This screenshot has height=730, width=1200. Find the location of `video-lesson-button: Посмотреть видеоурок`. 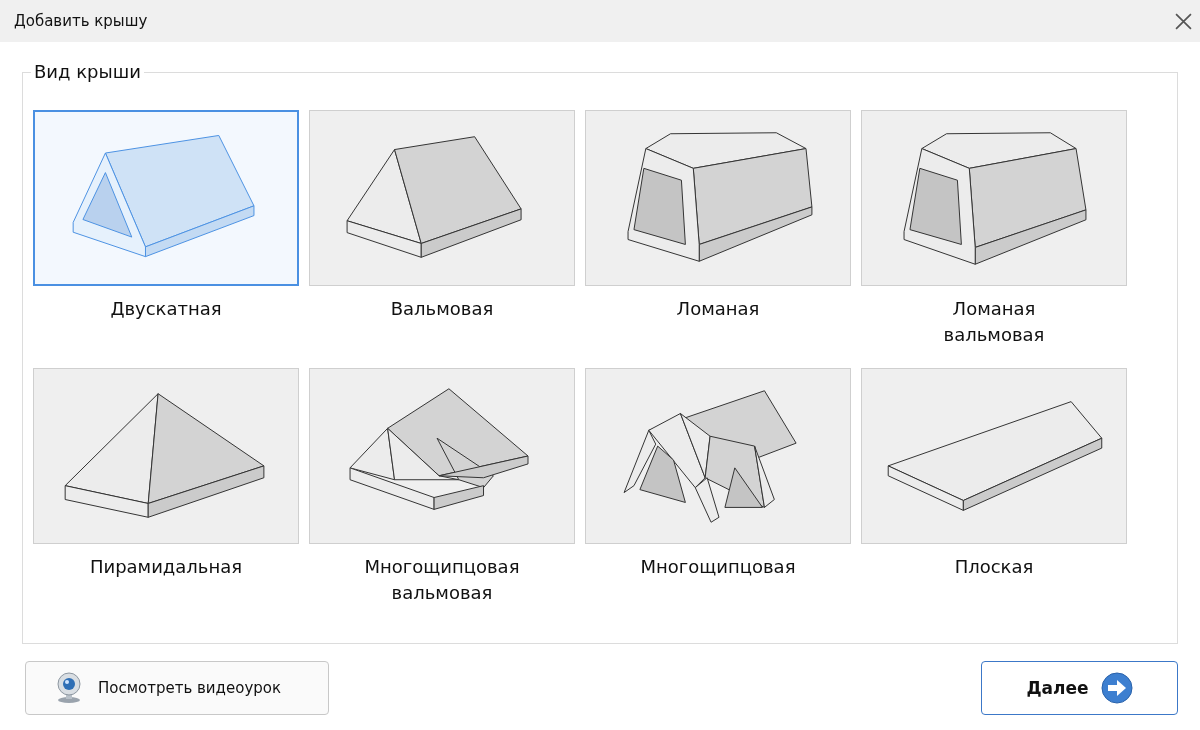

video-lesson-button: Посмотреть видеоурок is located at coordinates (177, 688).